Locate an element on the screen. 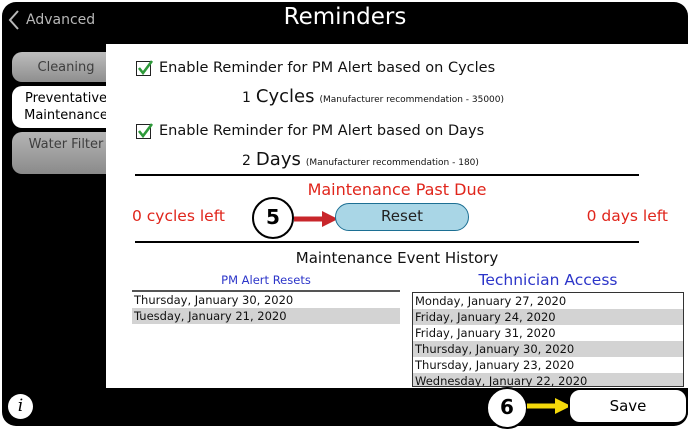  cycles-recommendation: (Manufacturer recommendation - 35000) is located at coordinates (412, 100).